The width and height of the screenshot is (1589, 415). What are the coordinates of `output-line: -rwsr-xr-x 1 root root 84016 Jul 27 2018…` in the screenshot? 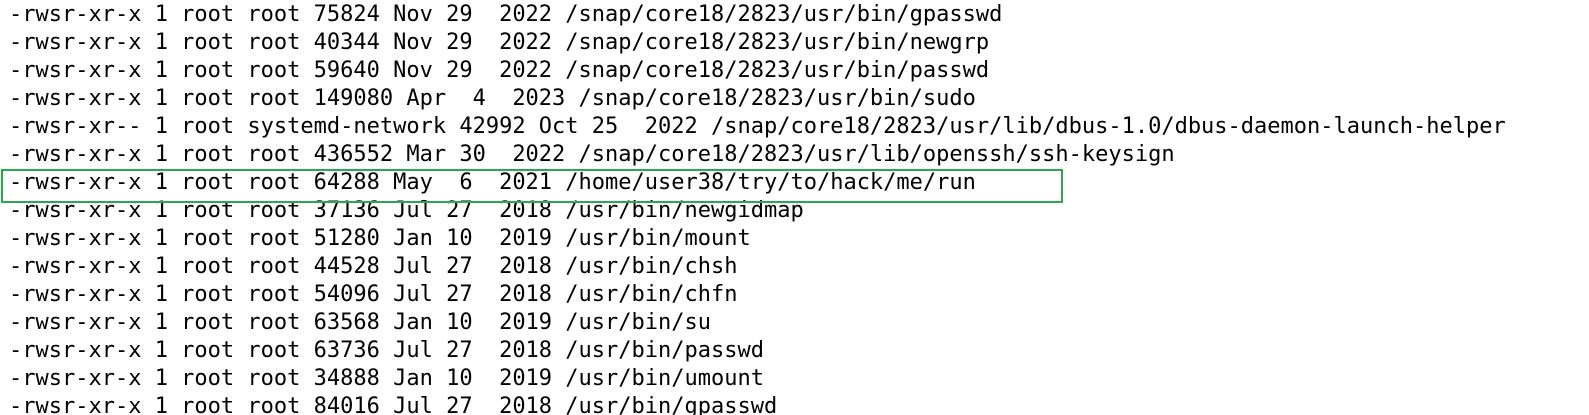 It's located at (393, 404).